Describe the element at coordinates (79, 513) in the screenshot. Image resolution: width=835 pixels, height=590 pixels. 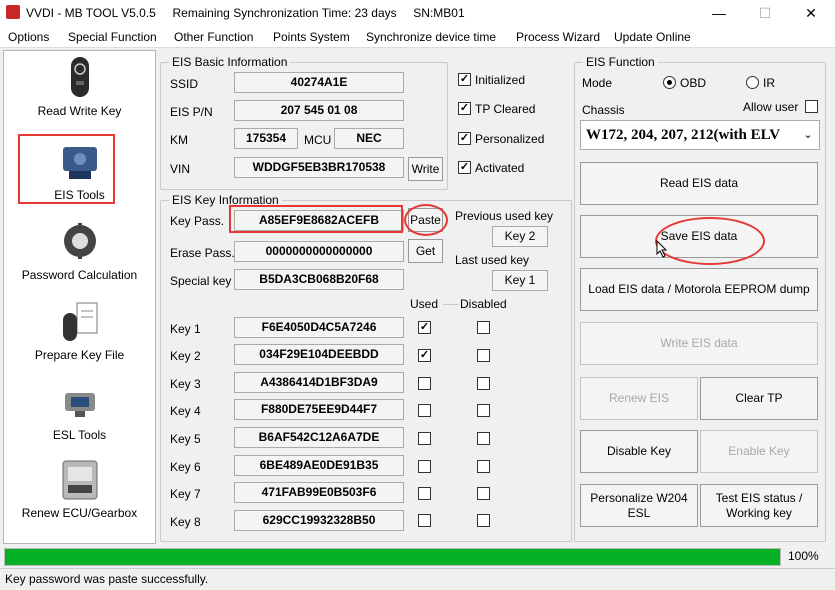
I see `sidebar-label: Renew ECU/Gearbox` at that location.